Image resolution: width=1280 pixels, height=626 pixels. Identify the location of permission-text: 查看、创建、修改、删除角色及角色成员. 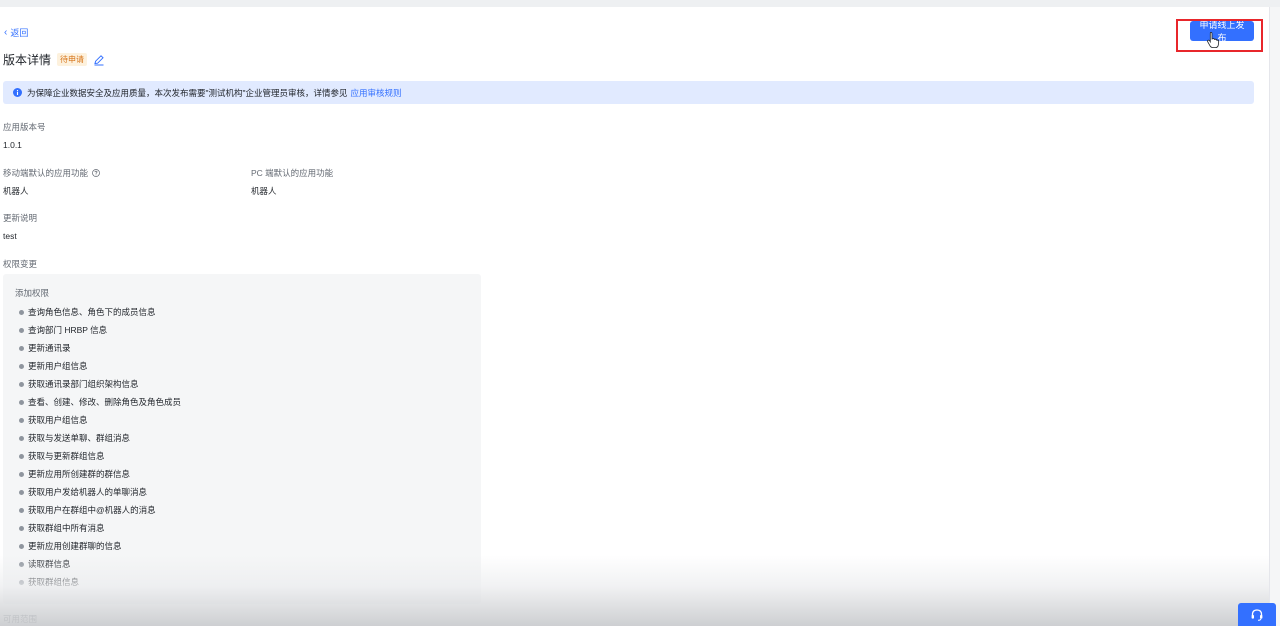
(105, 402).